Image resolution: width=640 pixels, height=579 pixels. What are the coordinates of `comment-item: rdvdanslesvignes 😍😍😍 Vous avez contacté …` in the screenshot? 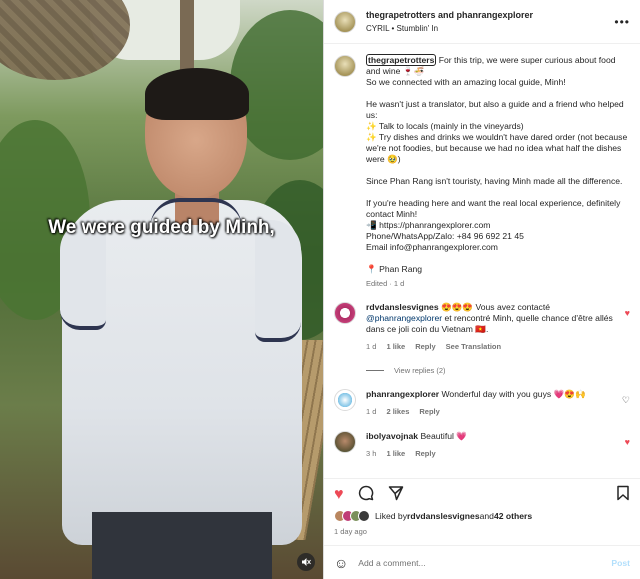 It's located at (482, 327).